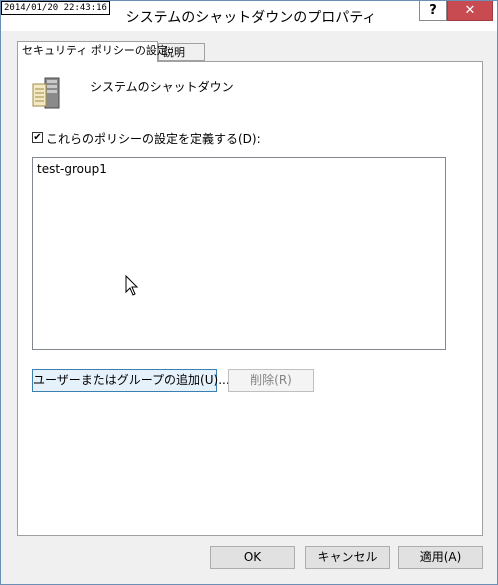  What do you see at coordinates (153, 138) in the screenshot?
I see `define-policy-checkbox-label: これらのポリシーの設定を定義する(D):` at bounding box center [153, 138].